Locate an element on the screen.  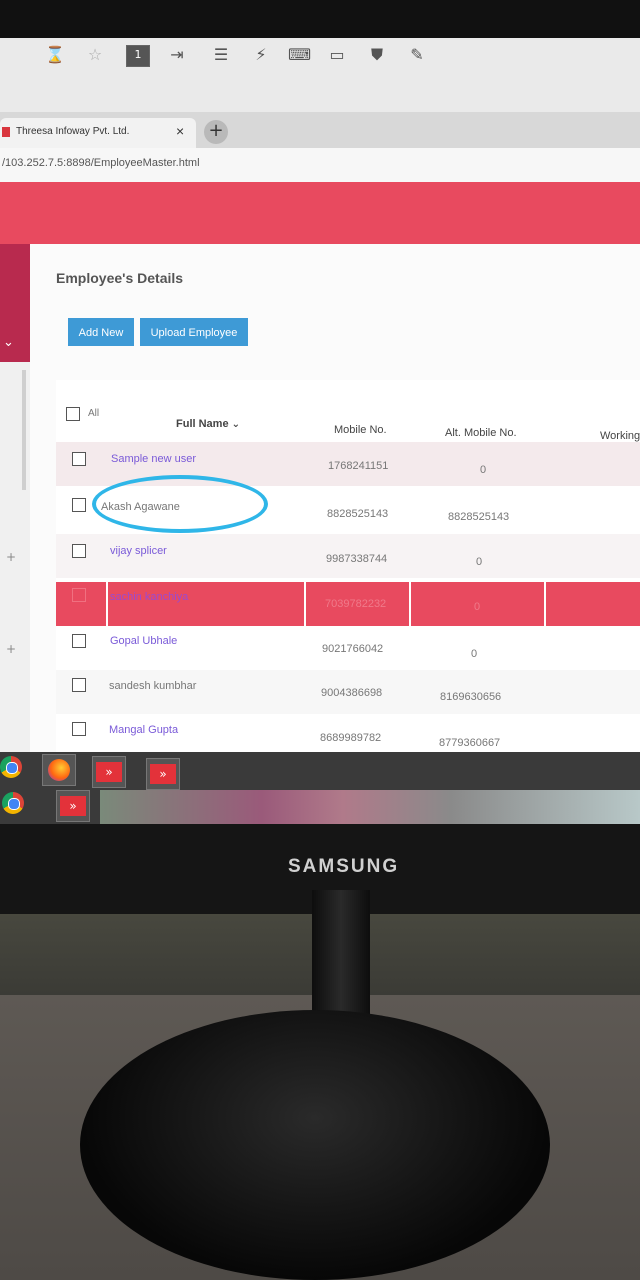
mobile-number: 1768241151 is located at coordinates (358, 466).